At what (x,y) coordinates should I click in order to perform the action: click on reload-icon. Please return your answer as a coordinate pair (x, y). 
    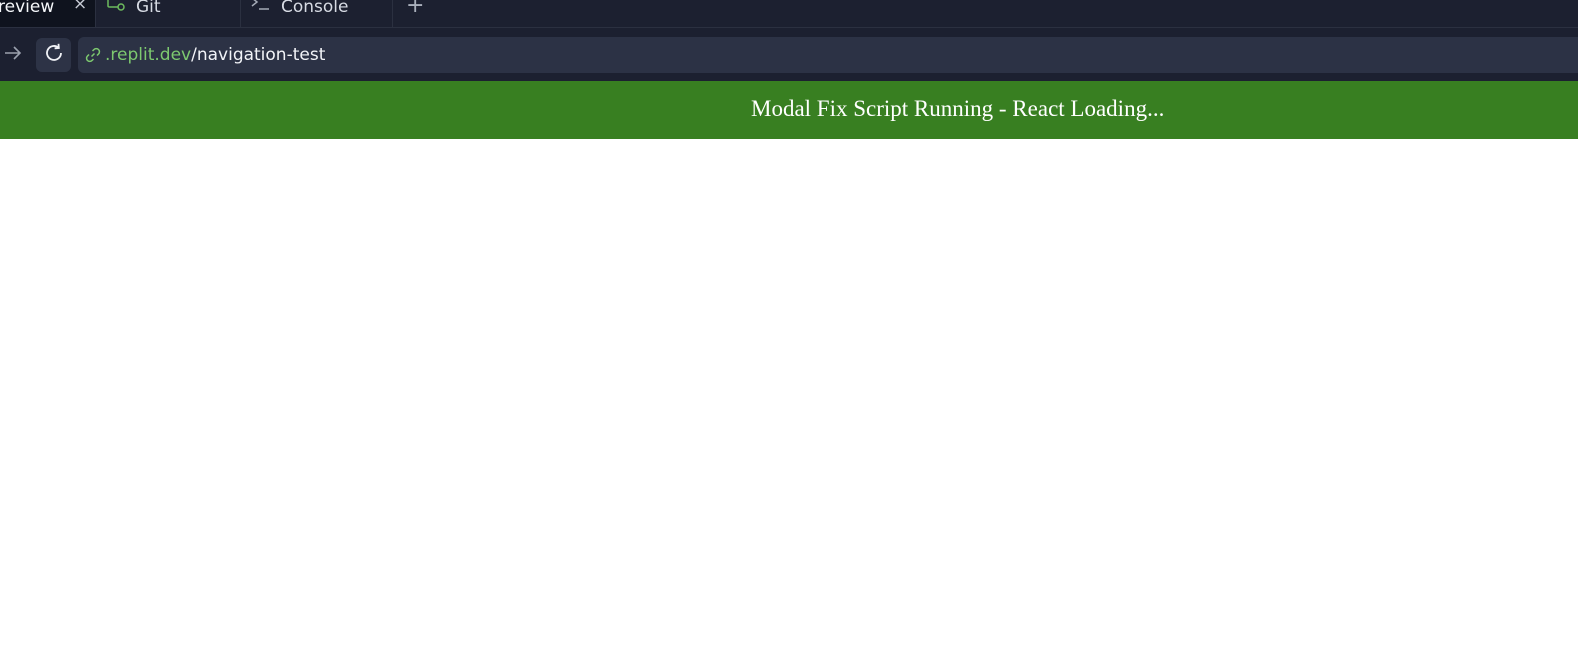
    Looking at the image, I should click on (54, 55).